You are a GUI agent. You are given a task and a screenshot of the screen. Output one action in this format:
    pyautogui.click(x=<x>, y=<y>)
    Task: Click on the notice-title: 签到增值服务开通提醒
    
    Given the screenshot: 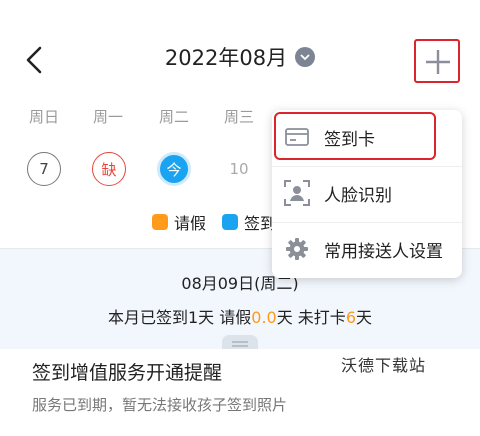 What is the action you would take?
    pyautogui.click(x=127, y=371)
    